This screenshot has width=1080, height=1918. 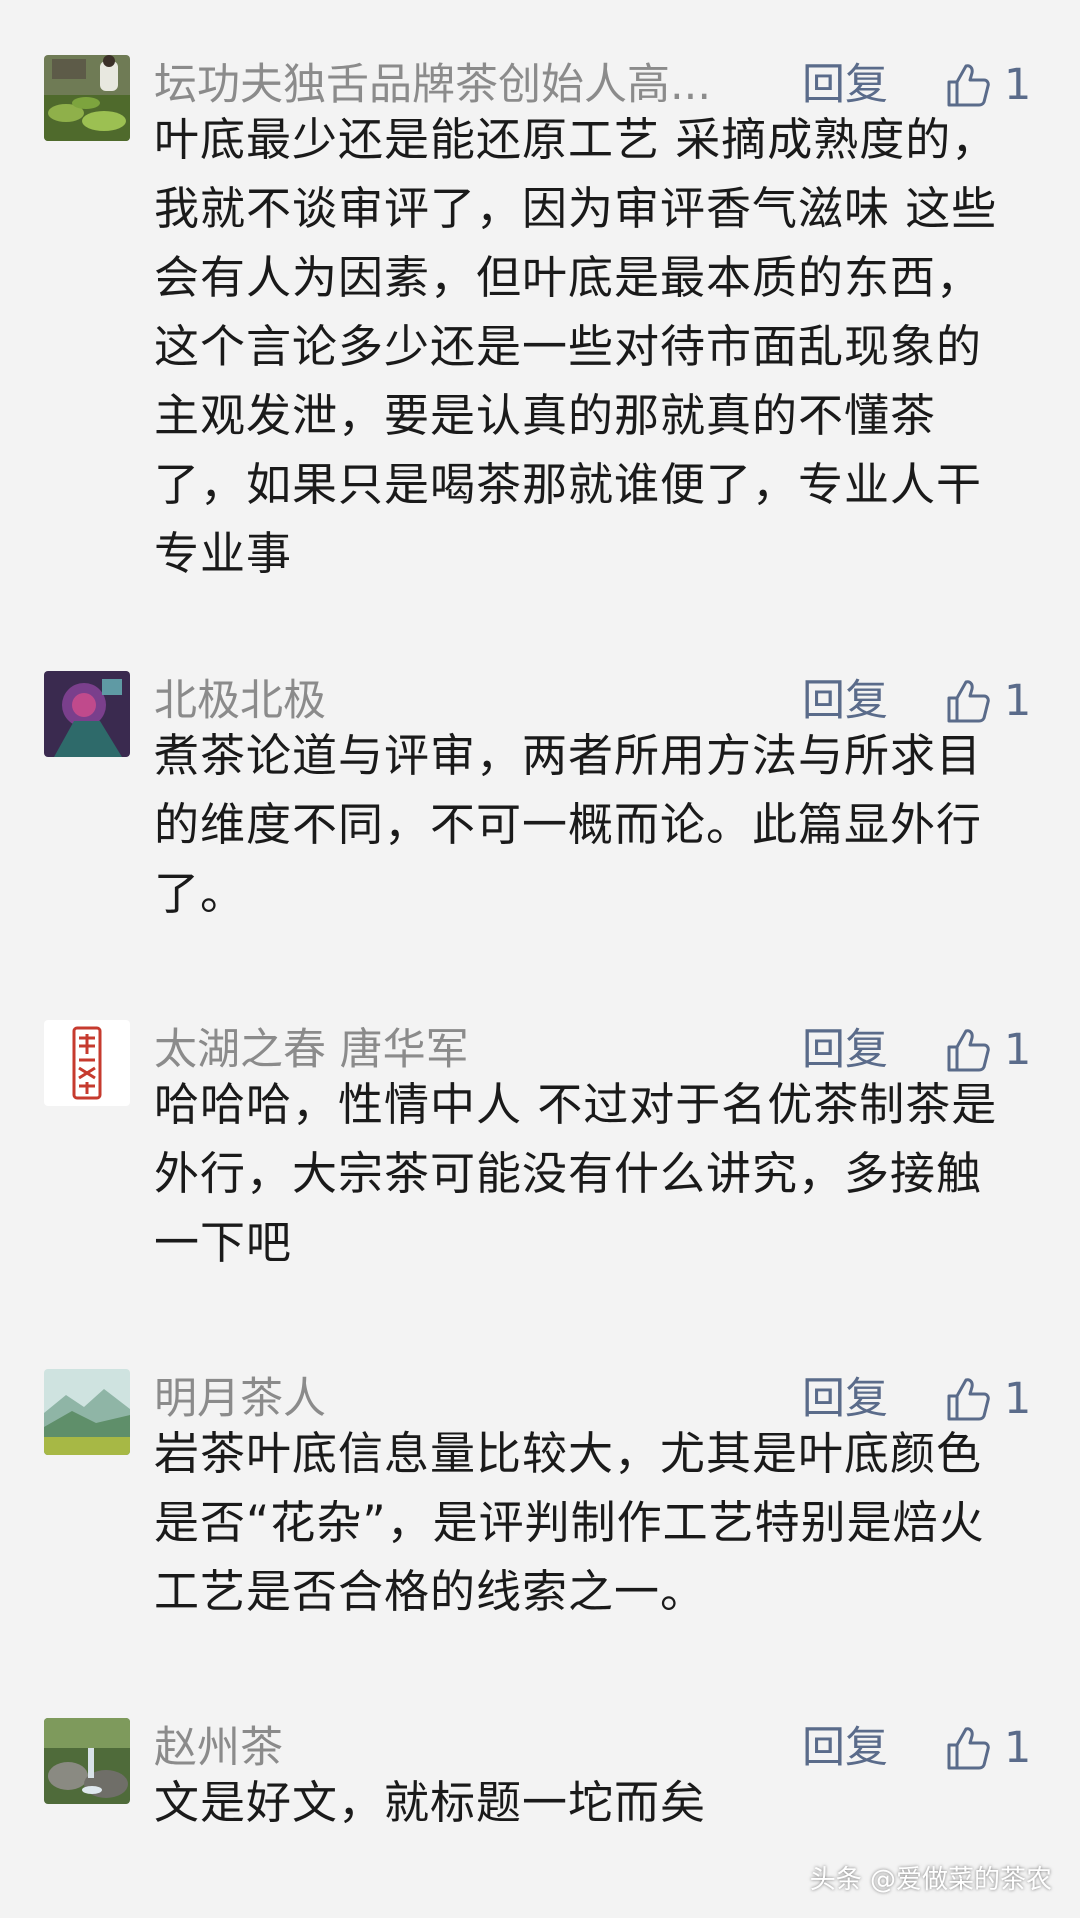 What do you see at coordinates (430, 1802) in the screenshot?
I see `comment-text: 文是好文，就标题一坨而矣` at bounding box center [430, 1802].